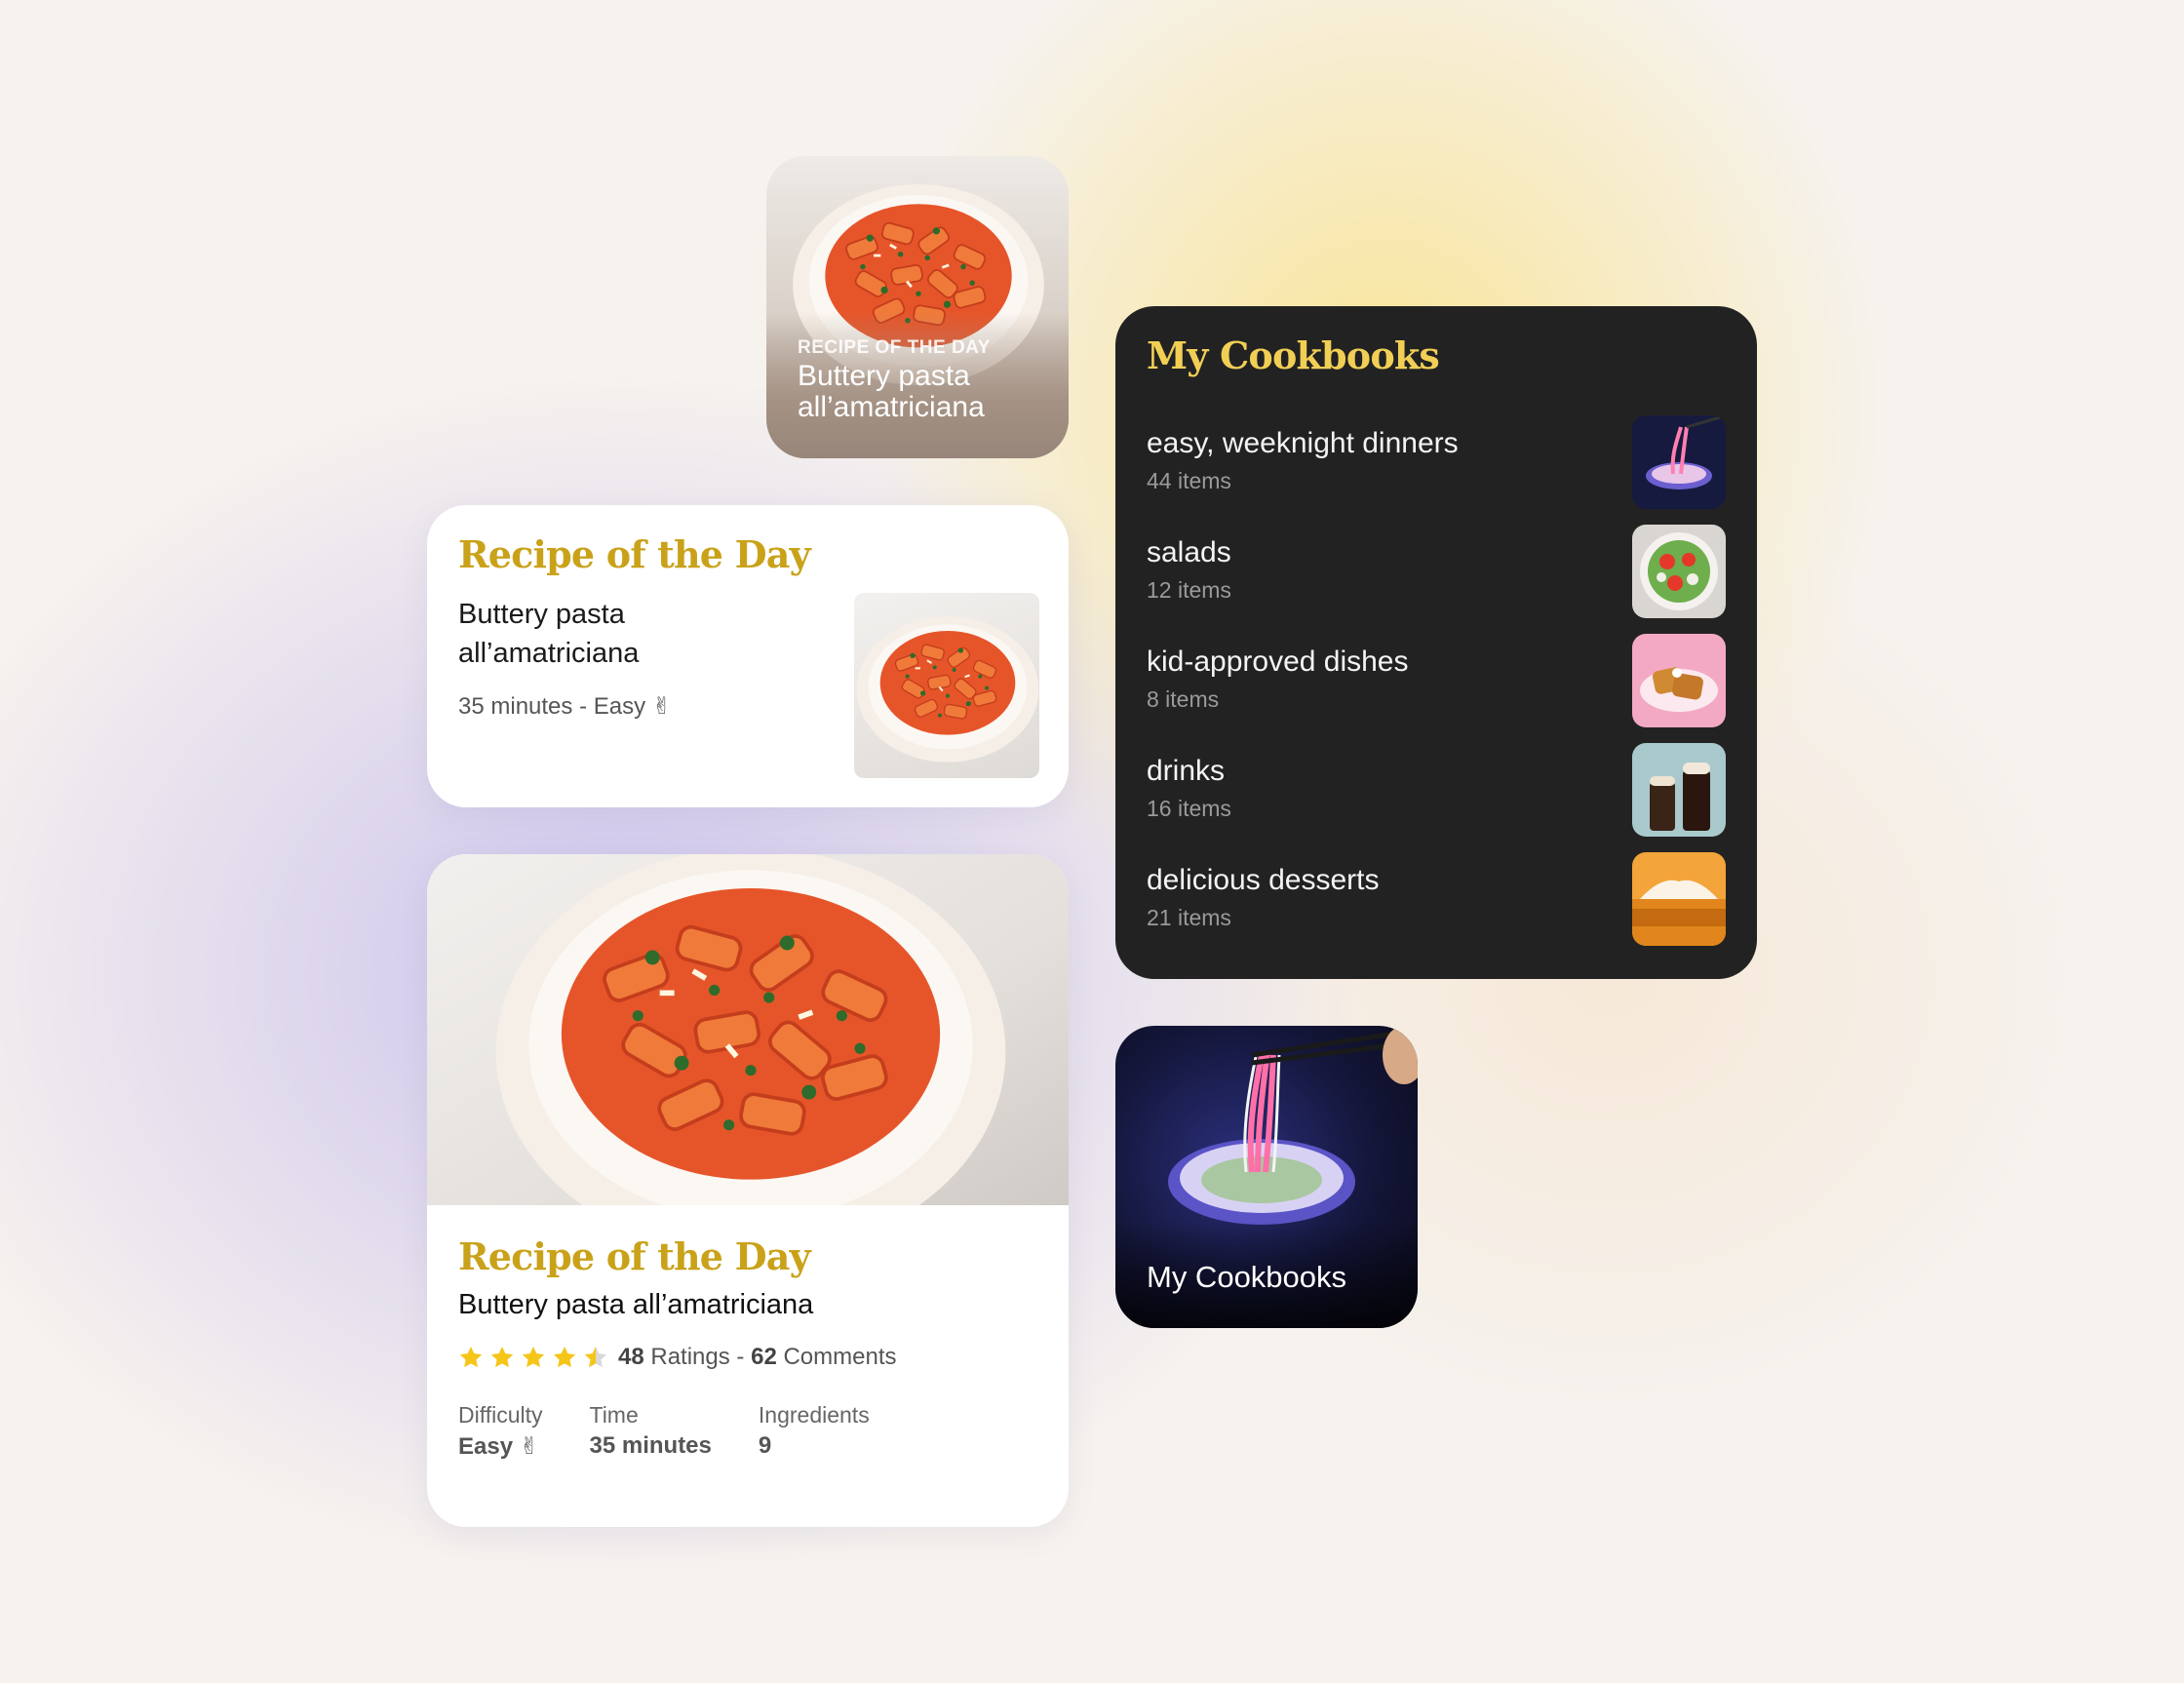  I want to click on pasta-hero-image, so click(748, 1029).